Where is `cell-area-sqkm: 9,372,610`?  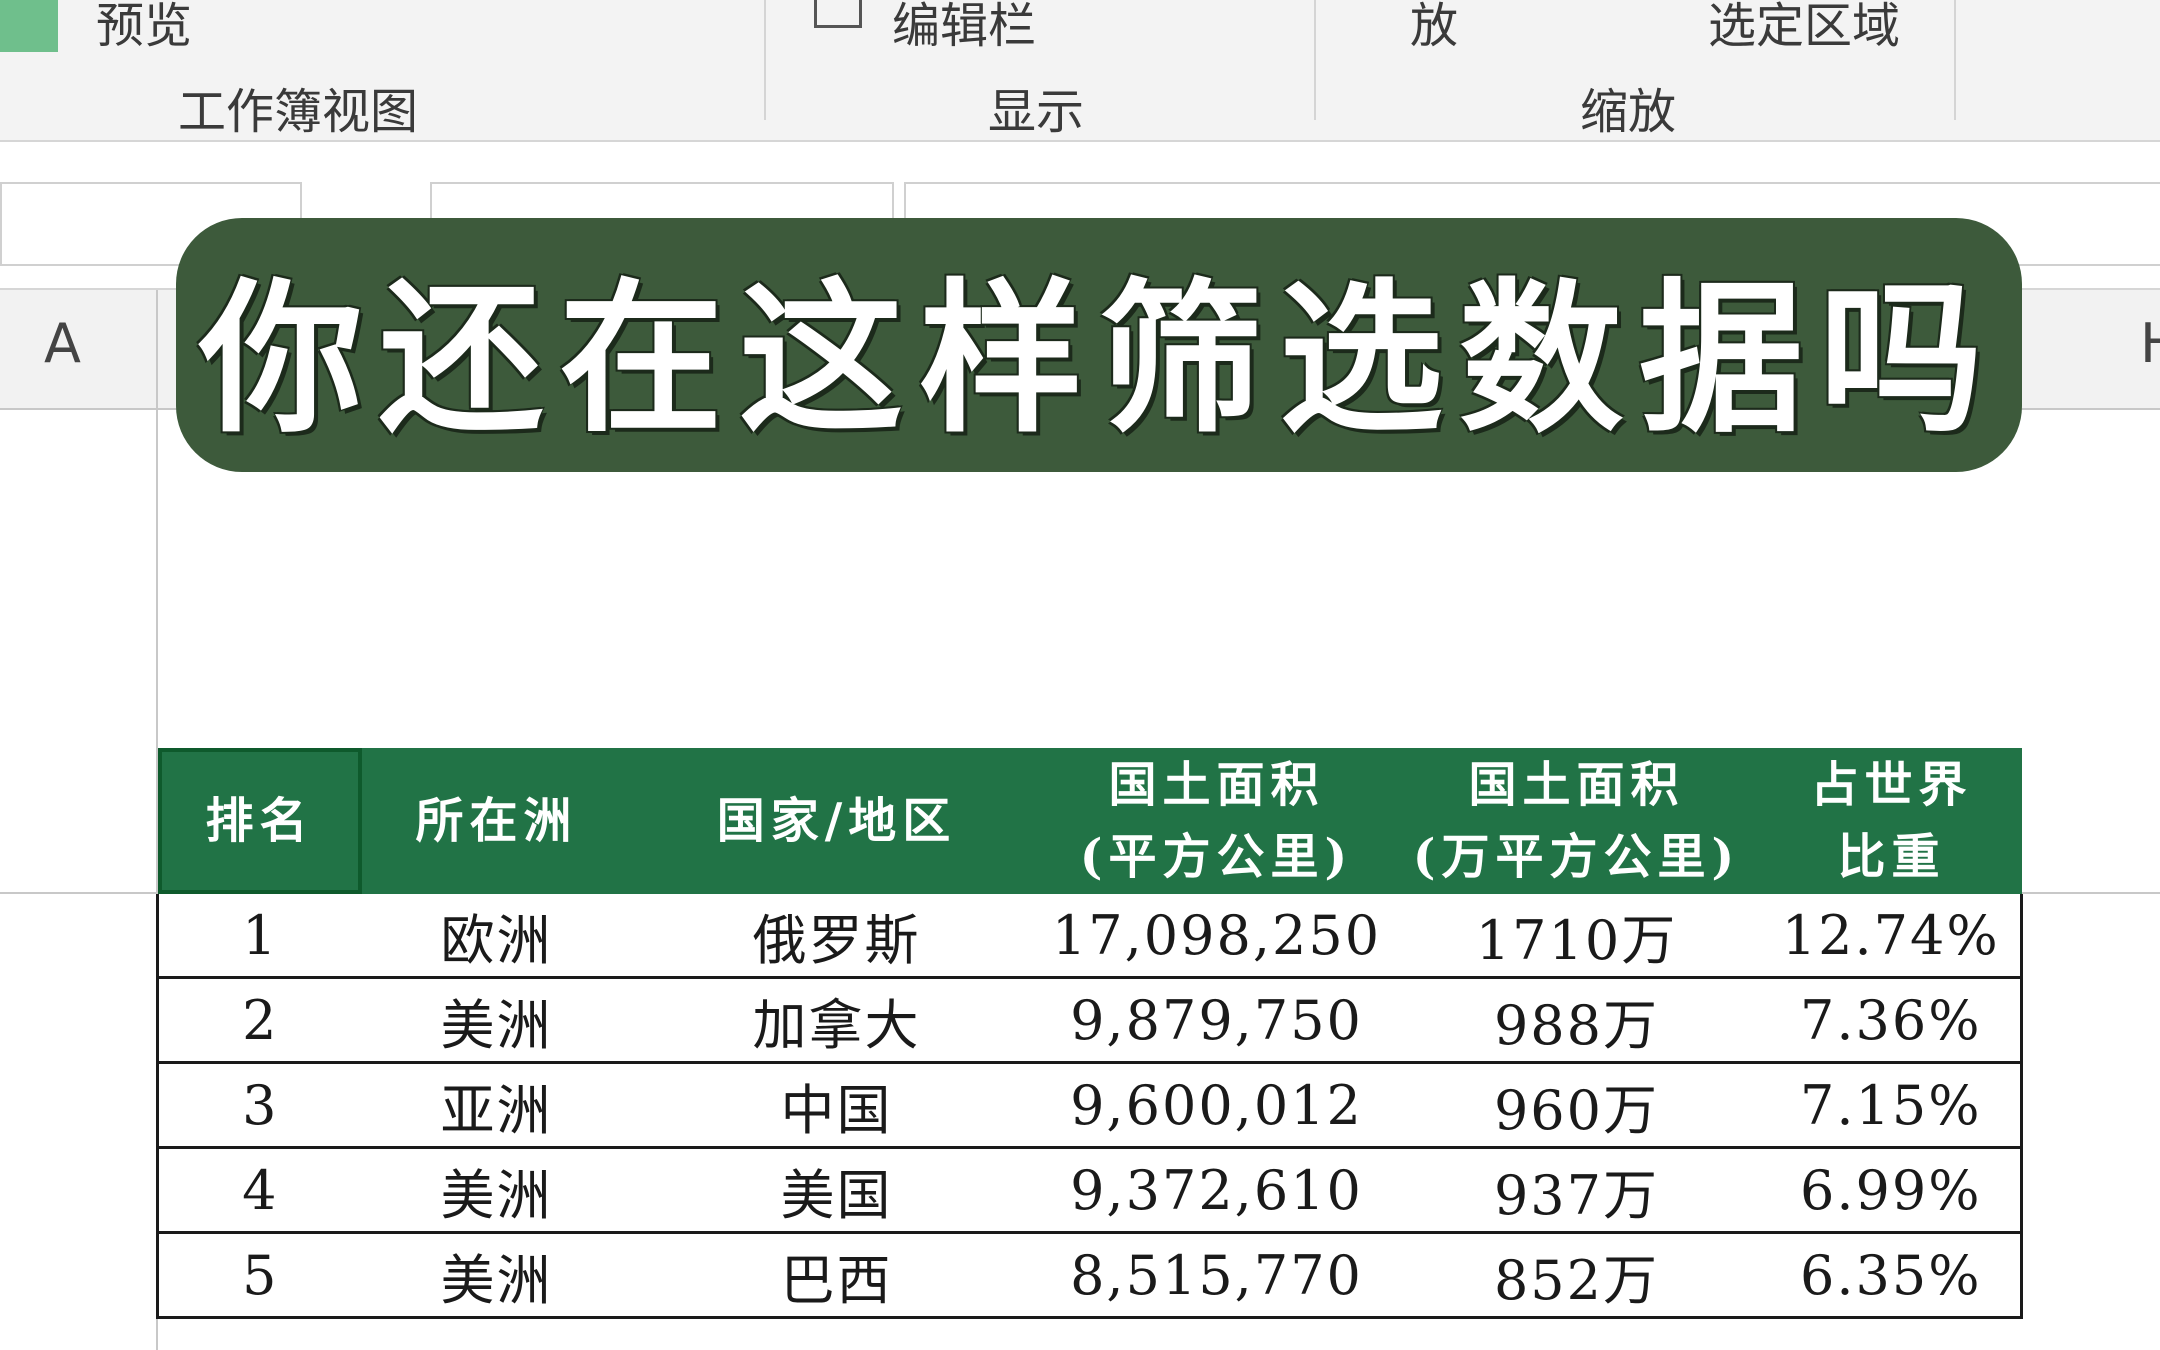 cell-area-sqkm: 9,372,610 is located at coordinates (1216, 1190).